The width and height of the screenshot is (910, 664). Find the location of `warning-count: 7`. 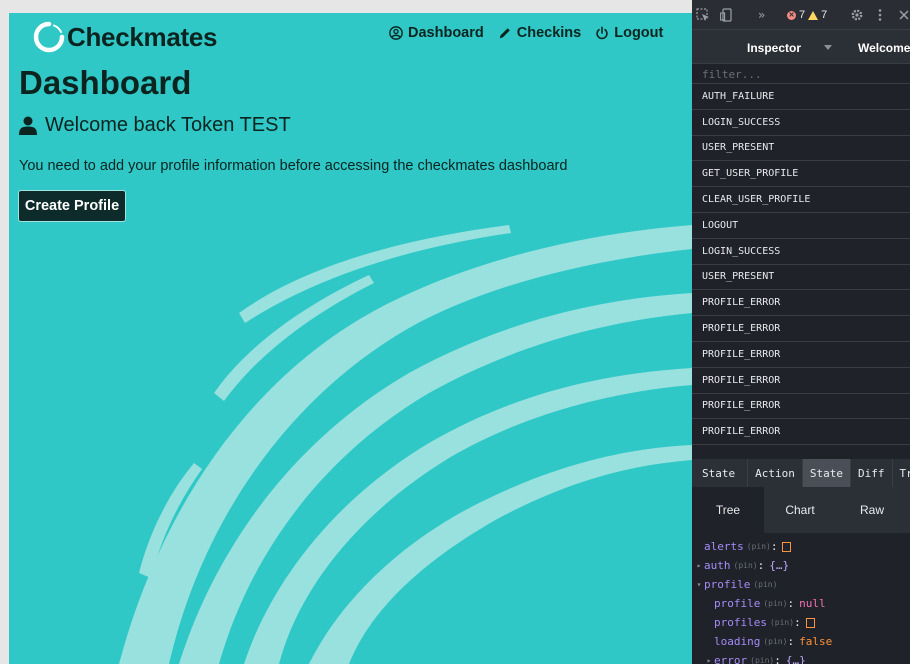

warning-count: 7 is located at coordinates (824, 15).